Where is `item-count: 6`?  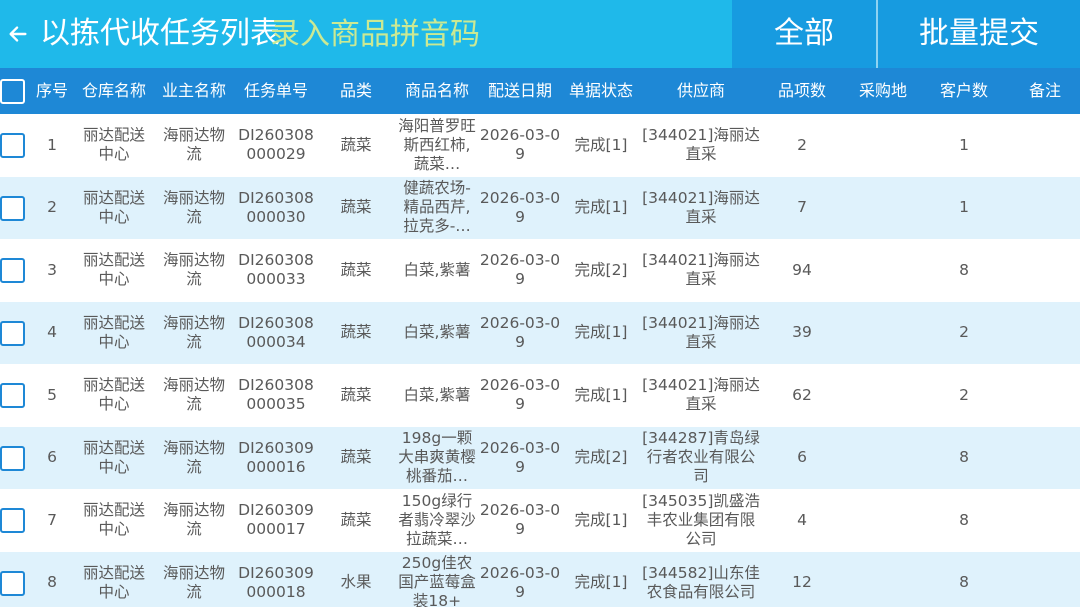
item-count: 6 is located at coordinates (802, 457).